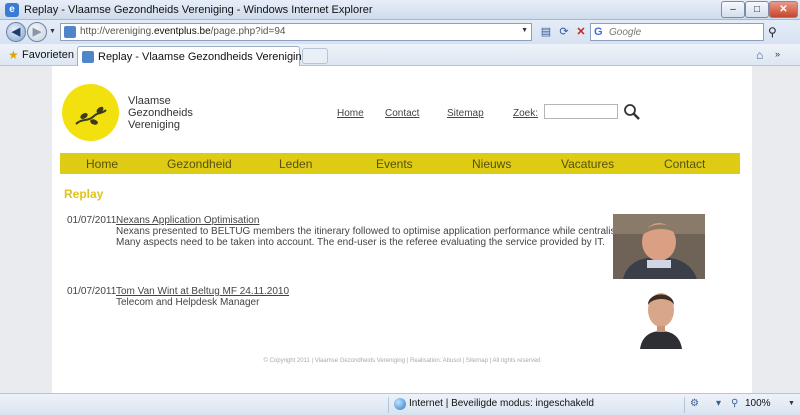 This screenshot has height=415, width=800. I want to click on protected-mode-icon: ⚙, so click(694, 403).